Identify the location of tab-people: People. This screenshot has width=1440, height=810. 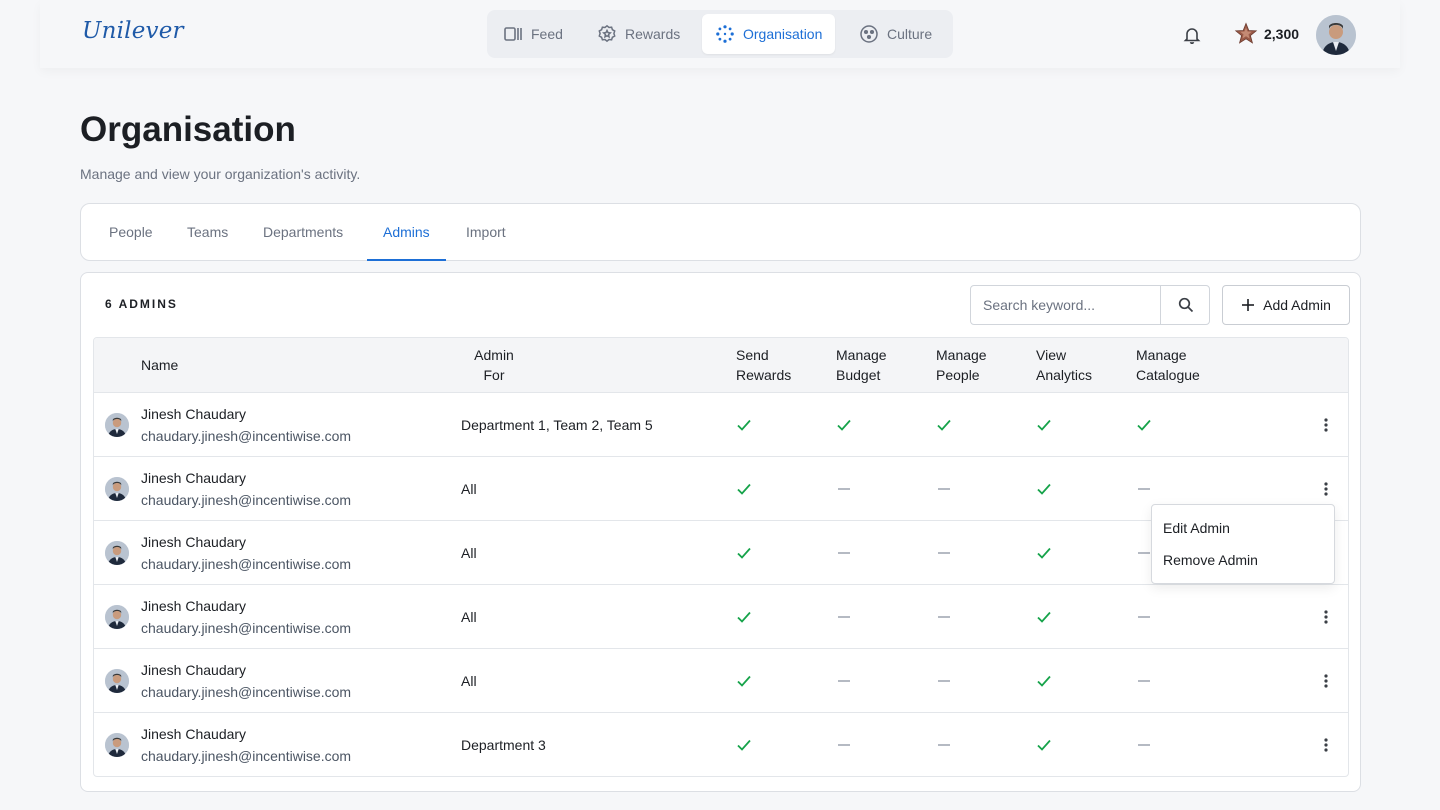
(131, 232).